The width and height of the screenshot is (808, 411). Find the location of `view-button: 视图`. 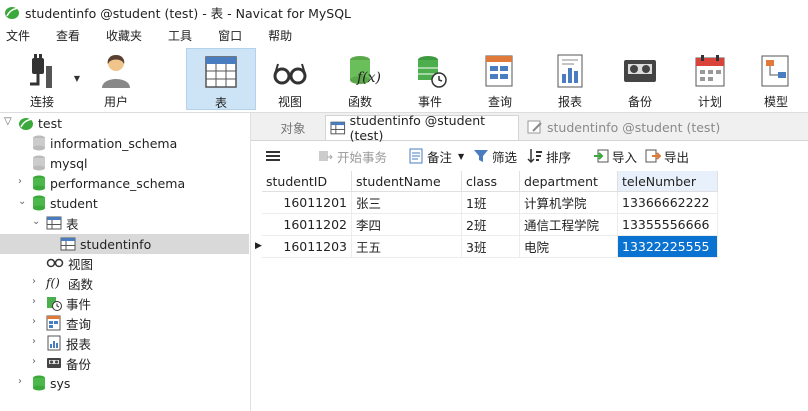

view-button: 视图 is located at coordinates (290, 79).